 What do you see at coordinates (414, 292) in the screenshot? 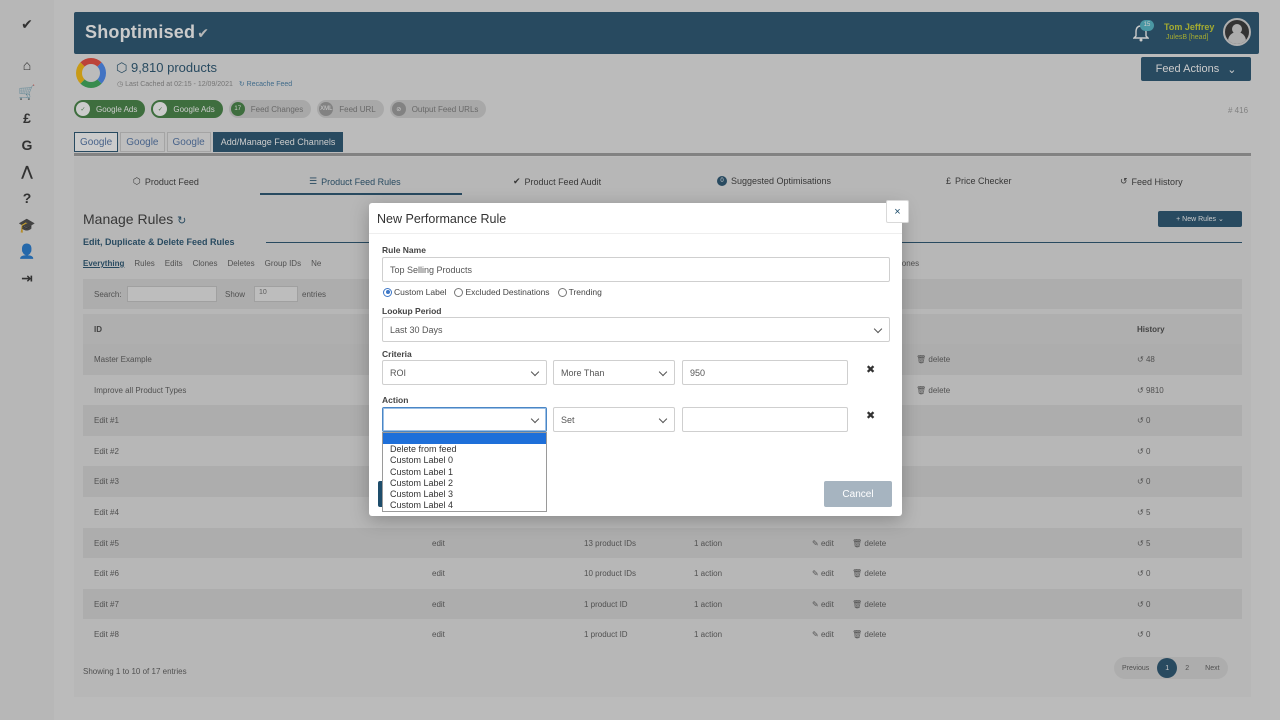
I see `radio-custom-label: Custom Label` at bounding box center [414, 292].